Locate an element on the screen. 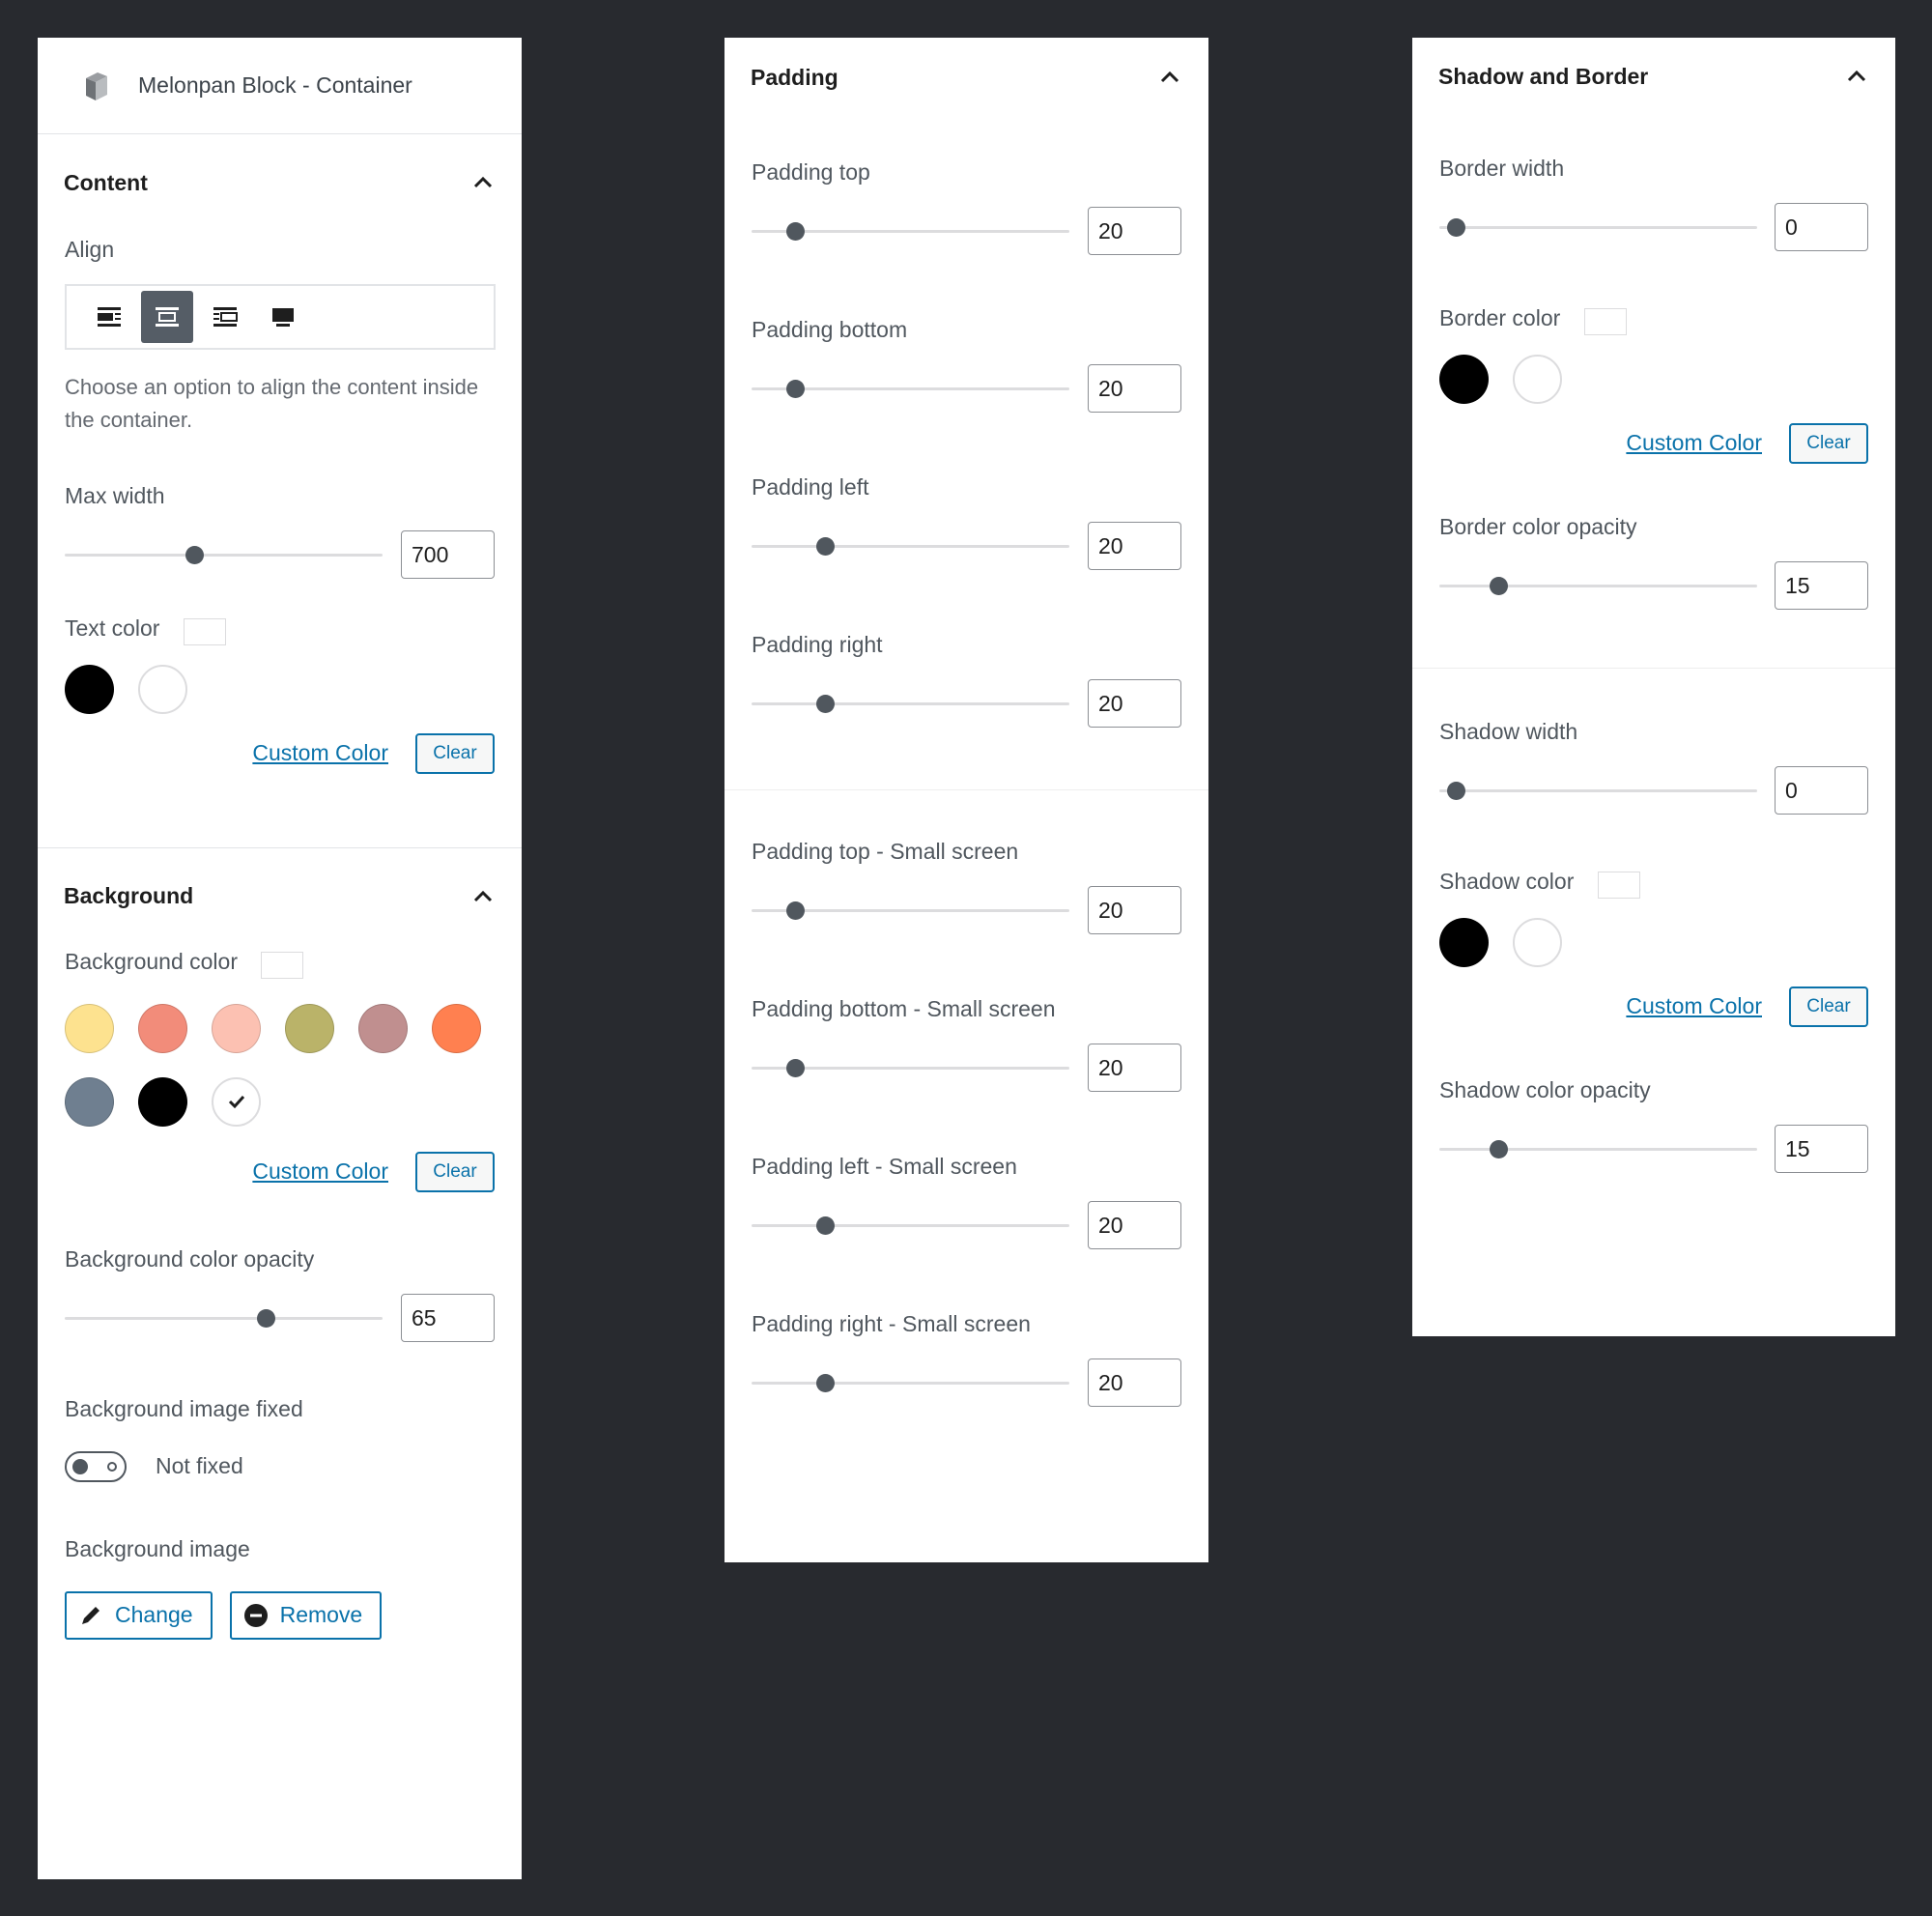 Image resolution: width=1932 pixels, height=1916 pixels. align-center-icon is located at coordinates (167, 317).